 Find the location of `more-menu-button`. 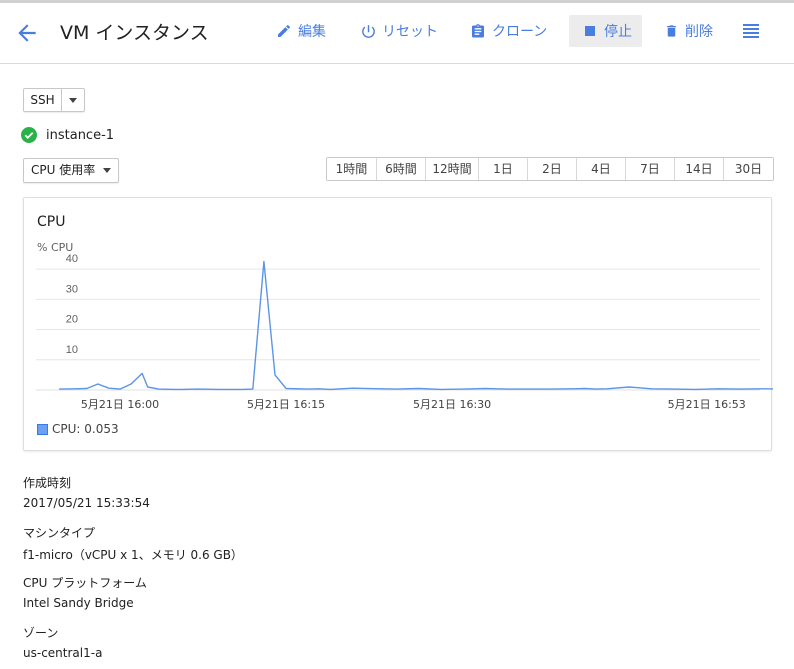

more-menu-button is located at coordinates (753, 31).